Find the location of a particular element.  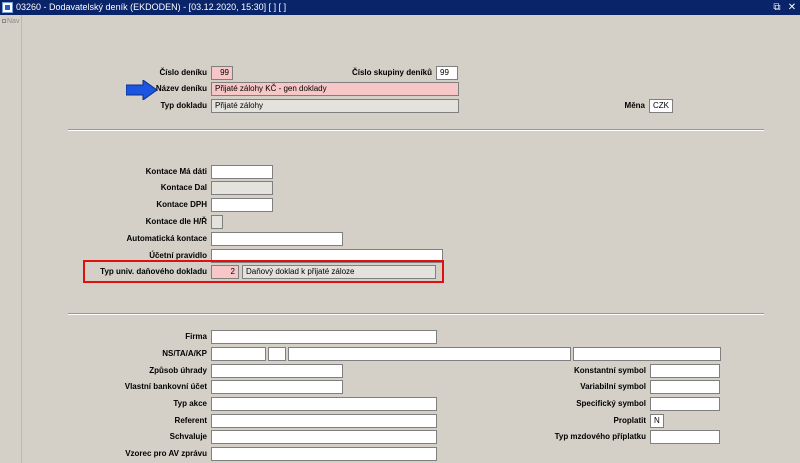

specificky-symbol-field is located at coordinates (685, 404).